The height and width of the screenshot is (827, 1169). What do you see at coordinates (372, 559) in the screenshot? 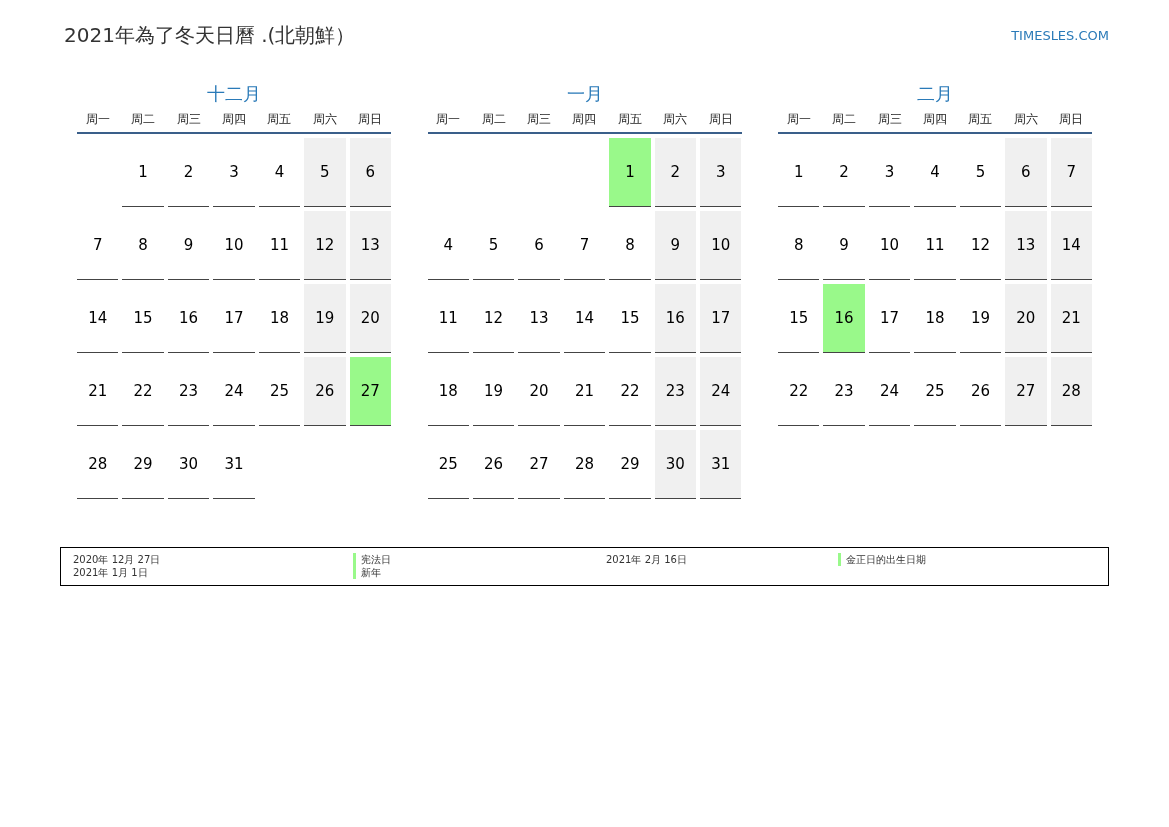
I see `holiday-name: 宪法日` at bounding box center [372, 559].